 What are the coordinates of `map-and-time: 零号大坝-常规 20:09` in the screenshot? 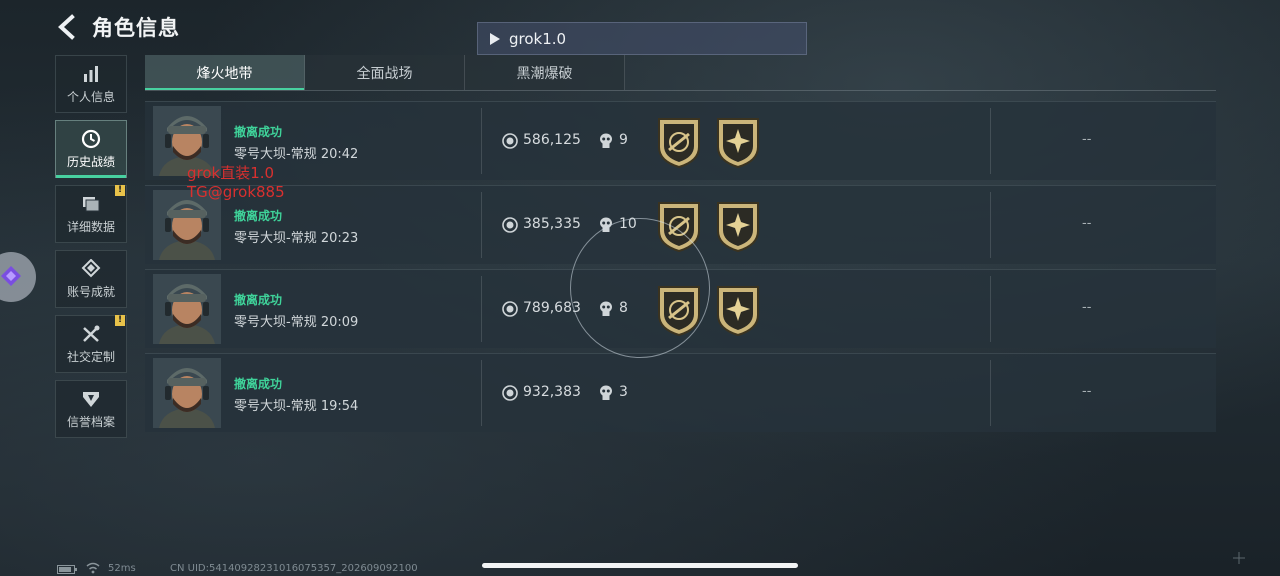 It's located at (296, 322).